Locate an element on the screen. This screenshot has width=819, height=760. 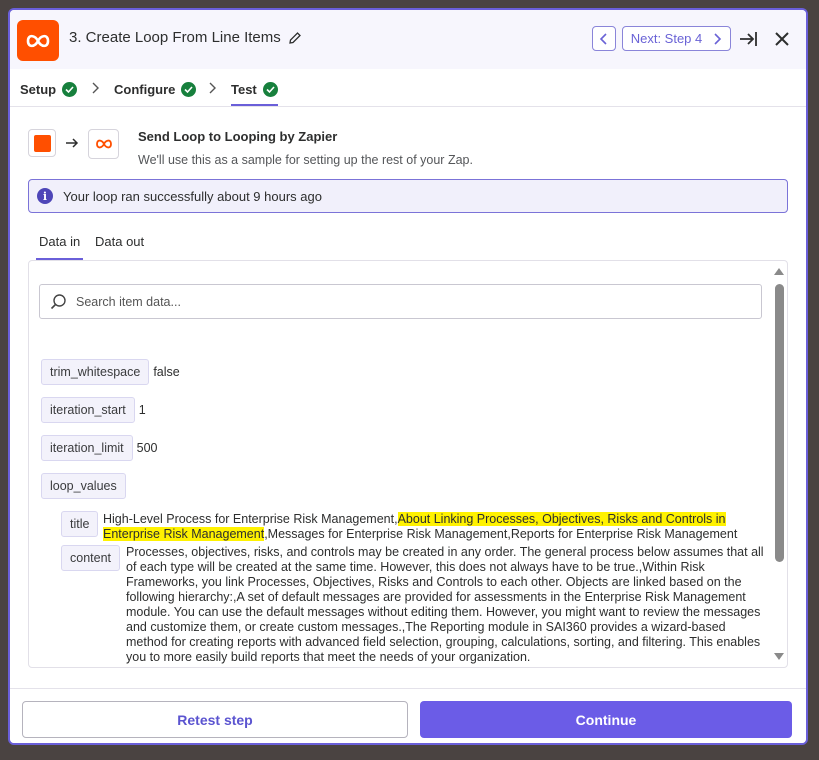
close-button is located at coordinates (782, 39).